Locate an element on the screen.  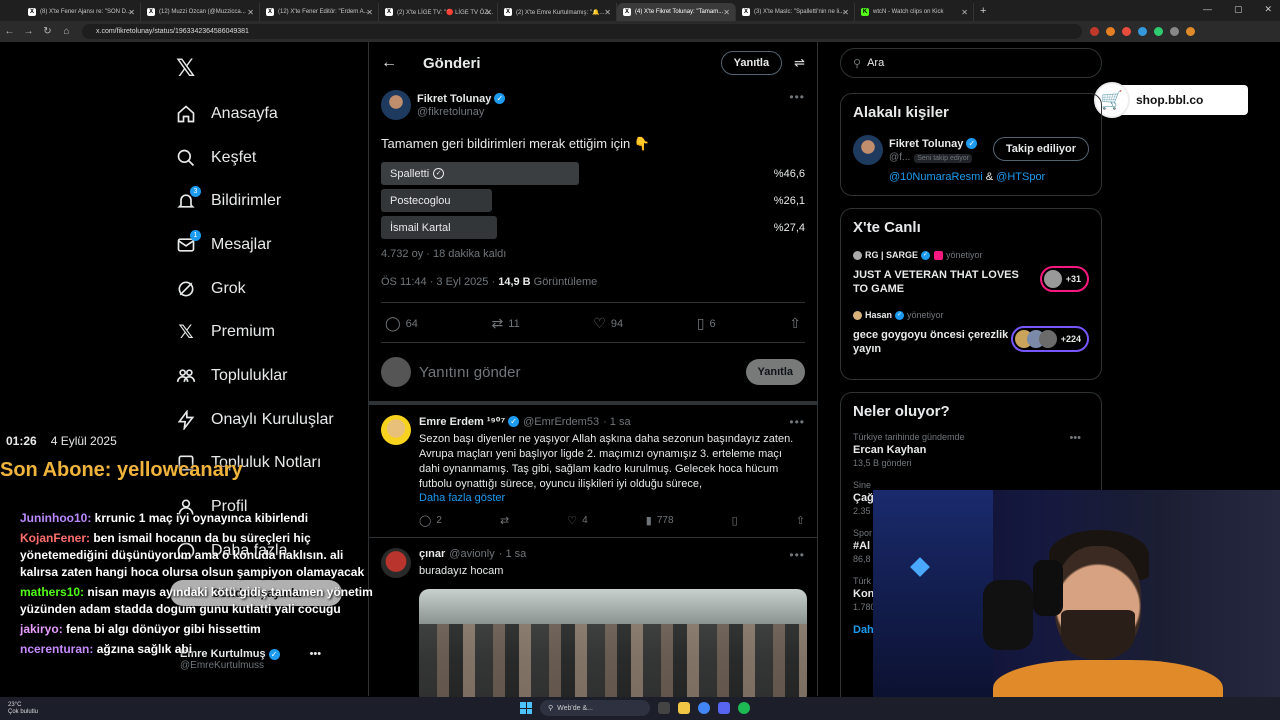
browser-tab: X (12) X'te Fener Editör: "Erdem A... ✕ is located at coordinates (319, 12).